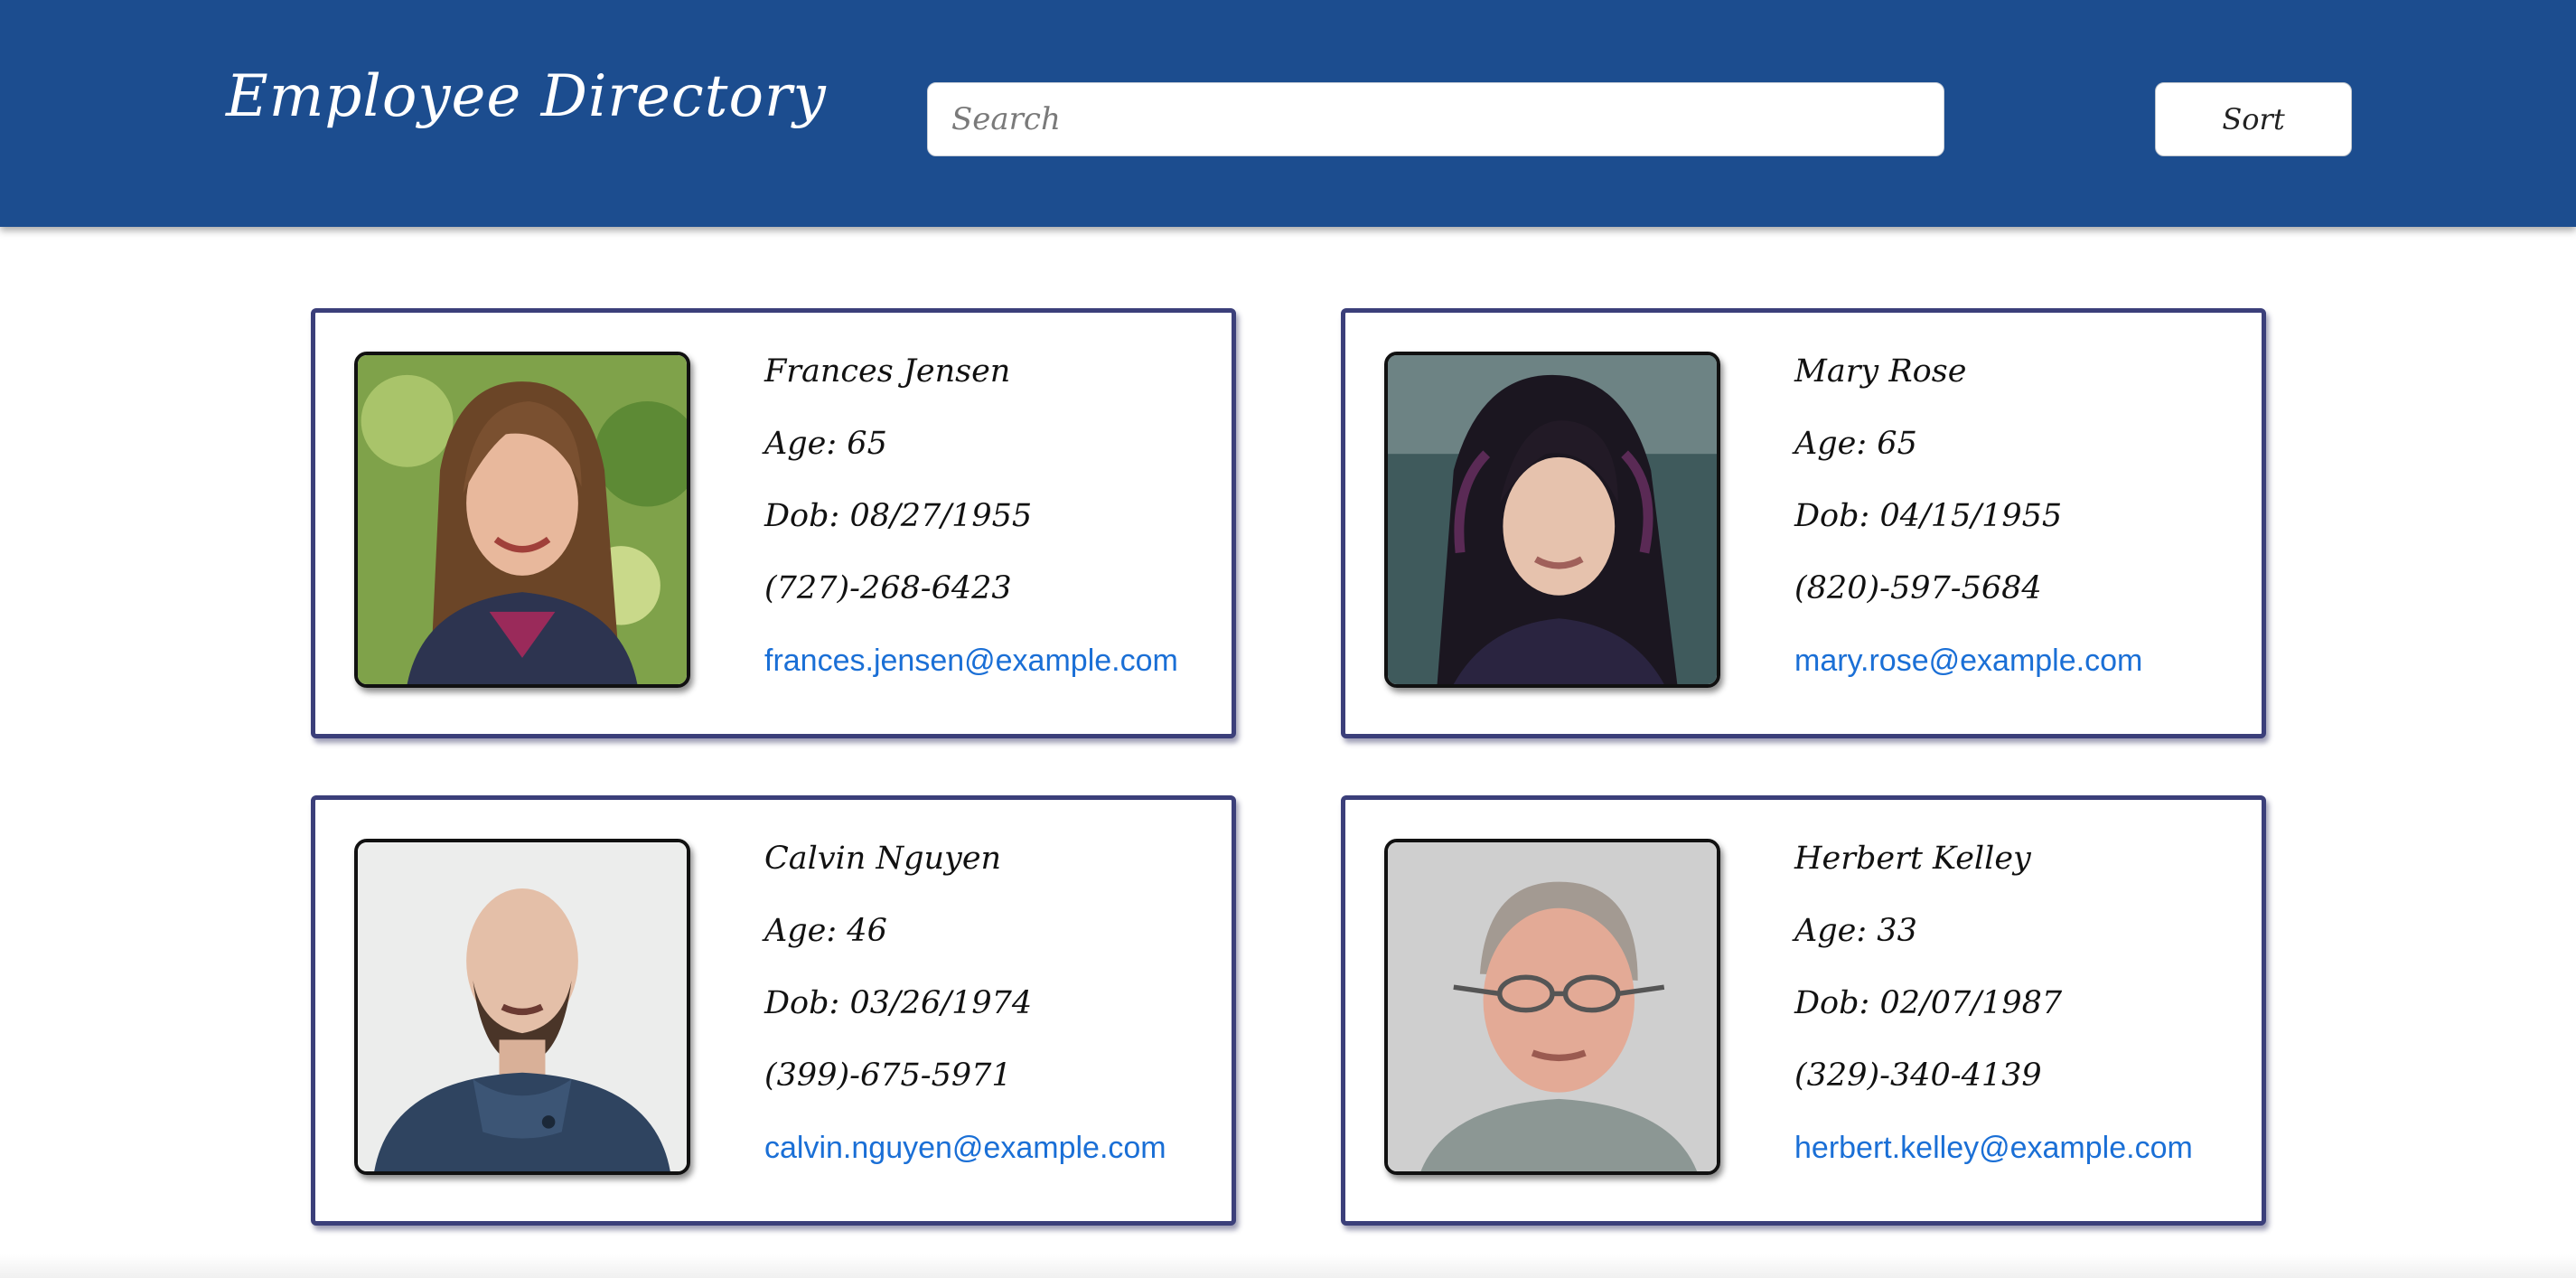 The width and height of the screenshot is (2576, 1278). I want to click on employee-email-link: frances.jensen@example.com, so click(971, 660).